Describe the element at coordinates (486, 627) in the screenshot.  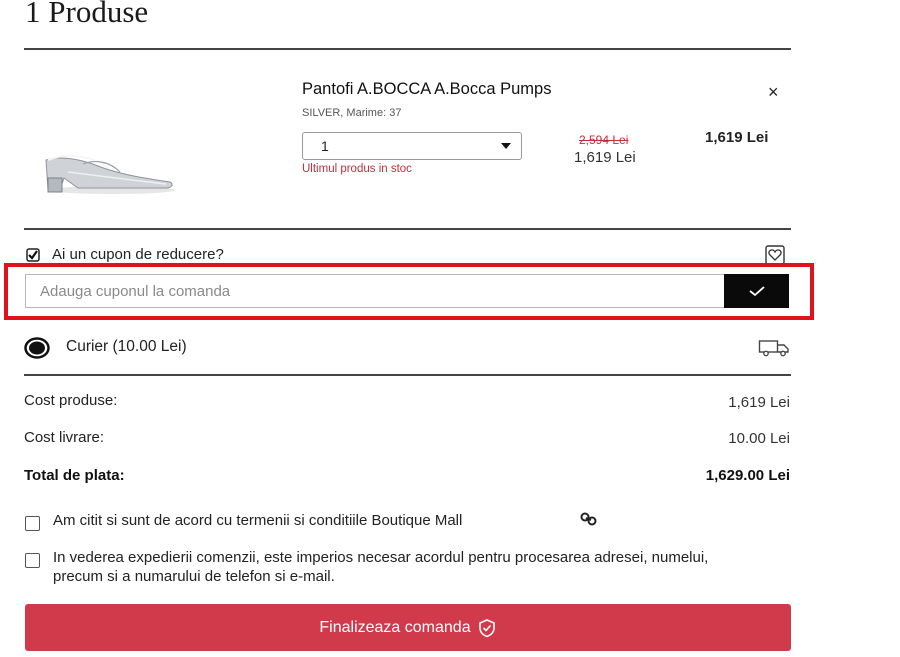
I see `shield-check-icon` at that location.